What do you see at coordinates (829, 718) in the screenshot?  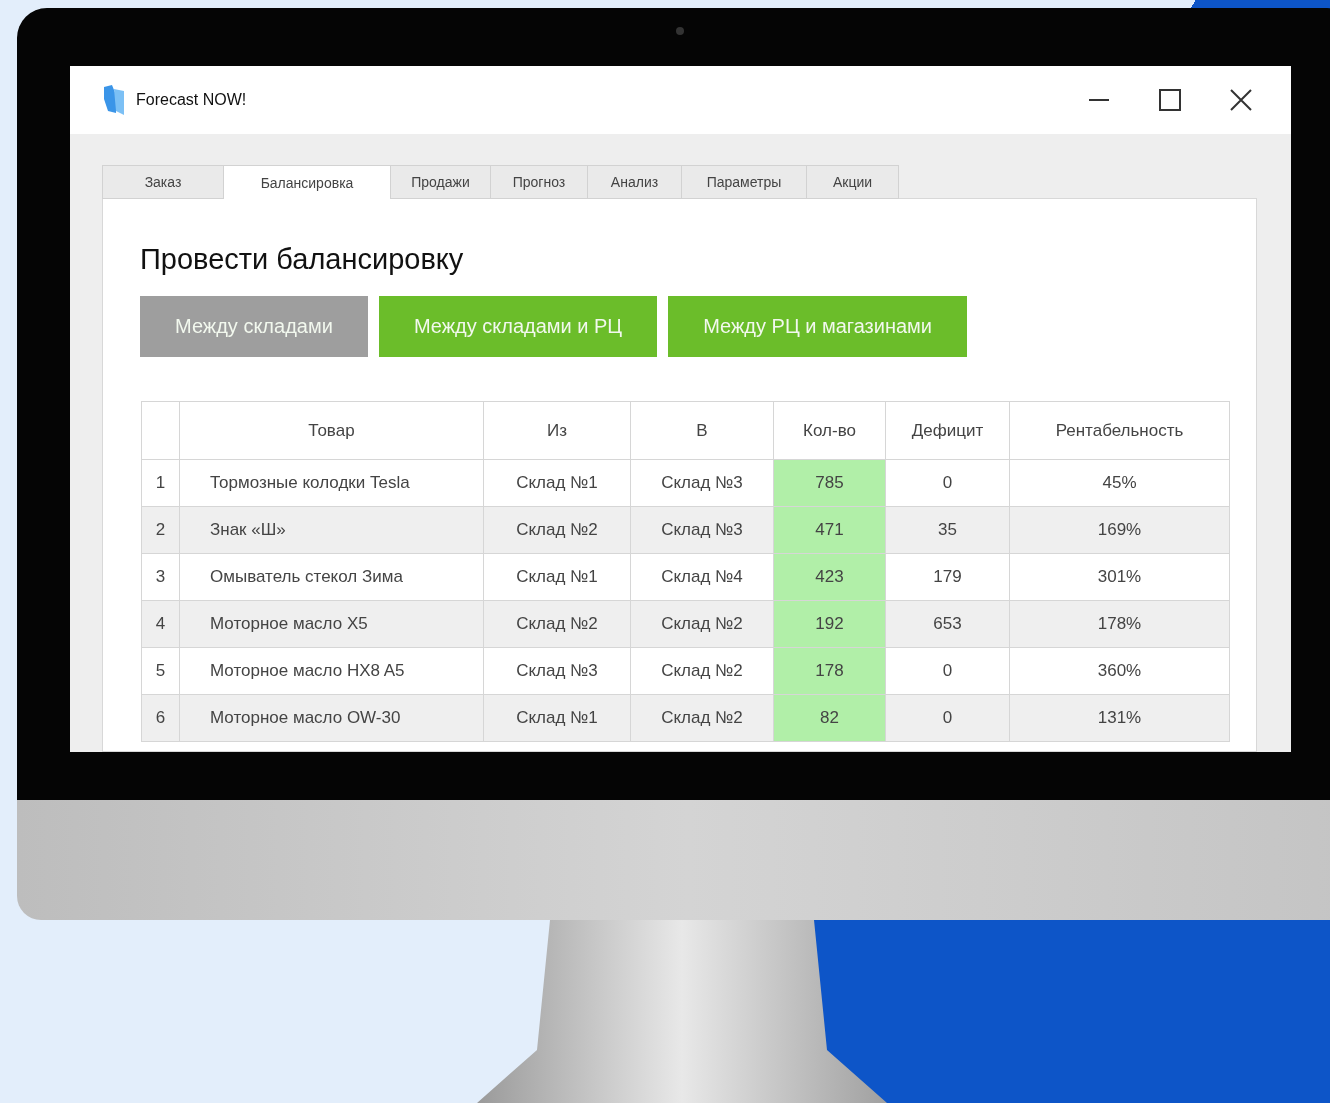 I see `table-cell: 82` at bounding box center [829, 718].